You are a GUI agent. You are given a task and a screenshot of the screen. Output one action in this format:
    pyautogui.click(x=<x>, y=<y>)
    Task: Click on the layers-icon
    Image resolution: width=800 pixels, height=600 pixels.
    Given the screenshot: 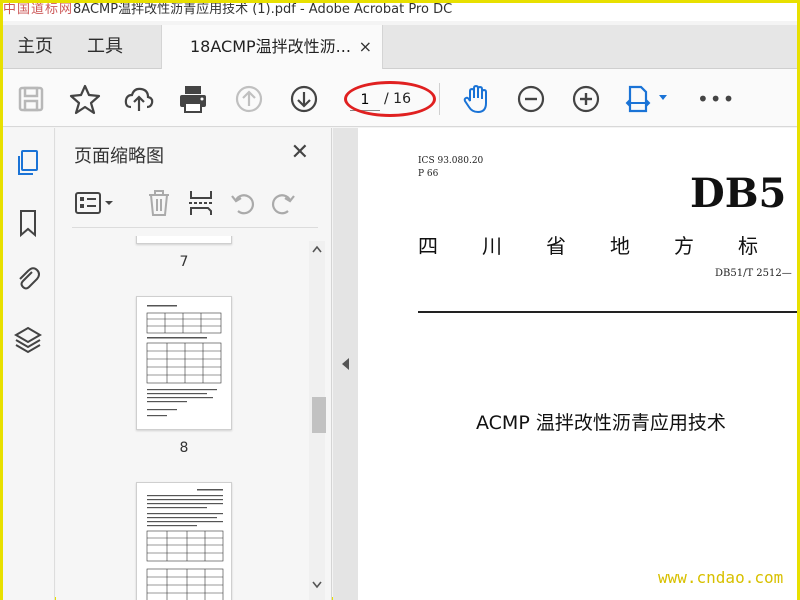 What is the action you would take?
    pyautogui.click(x=28, y=339)
    